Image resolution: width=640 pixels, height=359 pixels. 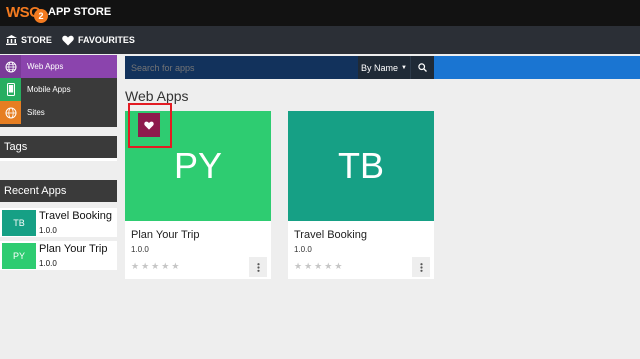 I want to click on tags-panel, so click(x=58, y=159).